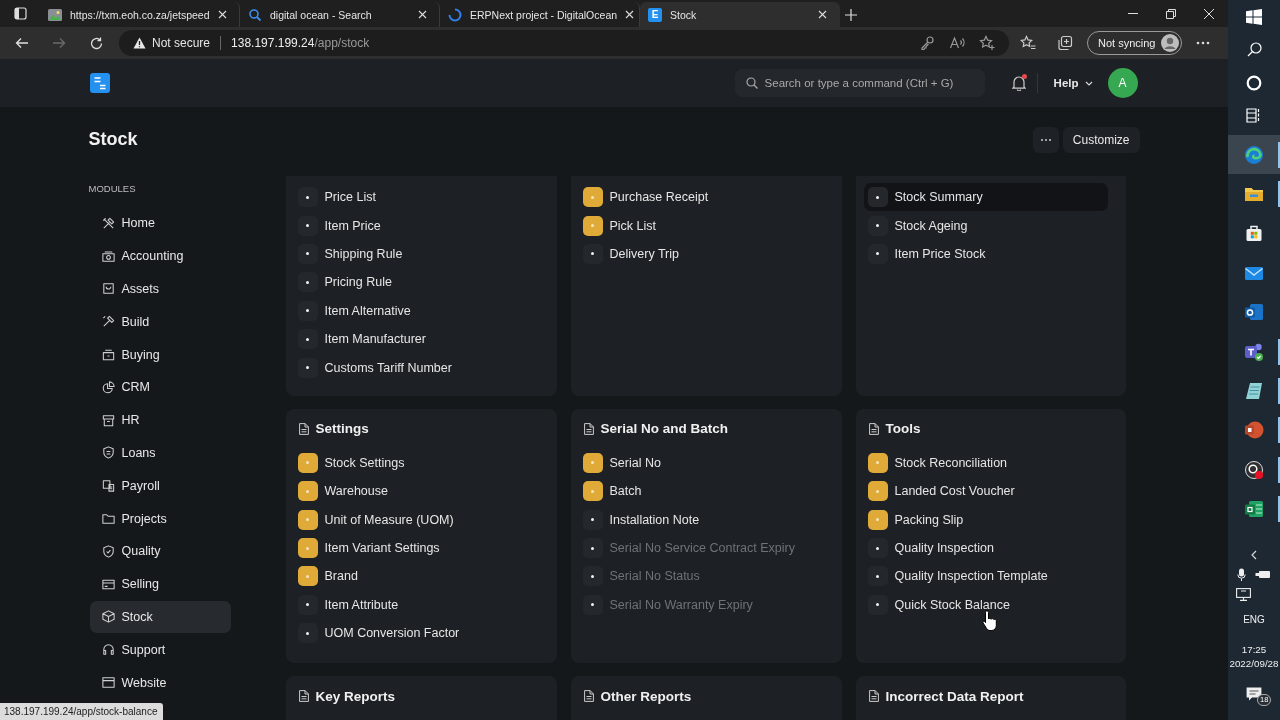 The height and width of the screenshot is (720, 1280). I want to click on task-view-icon, so click(1254, 115).